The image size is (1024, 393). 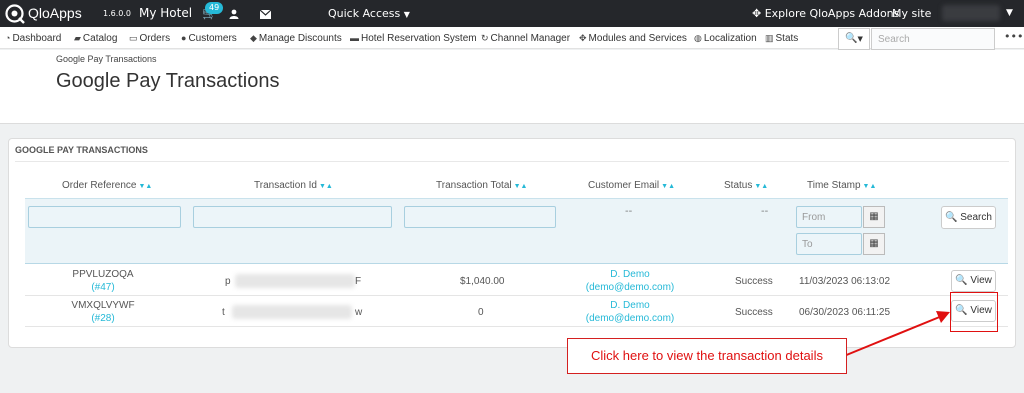 I want to click on order-reference: VMXQLVYWF, so click(x=103, y=305).